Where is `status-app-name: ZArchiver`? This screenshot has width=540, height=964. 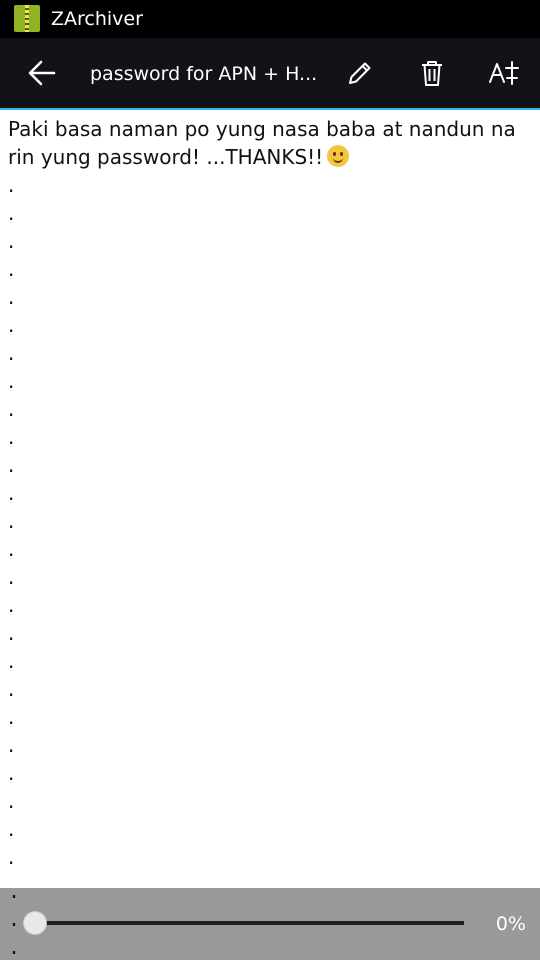
status-app-name: ZArchiver is located at coordinates (97, 19).